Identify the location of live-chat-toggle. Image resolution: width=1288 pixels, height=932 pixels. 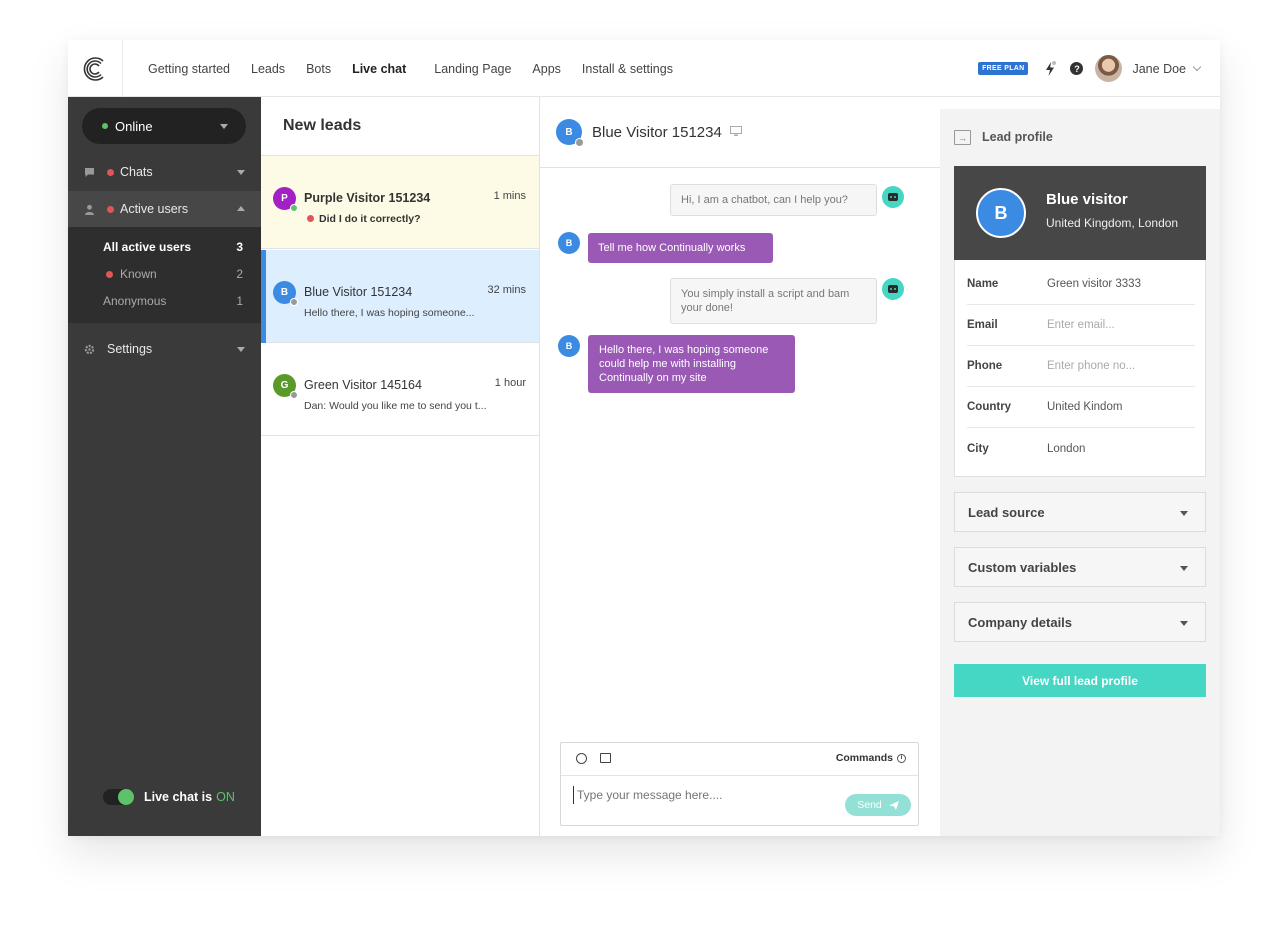
(118, 797).